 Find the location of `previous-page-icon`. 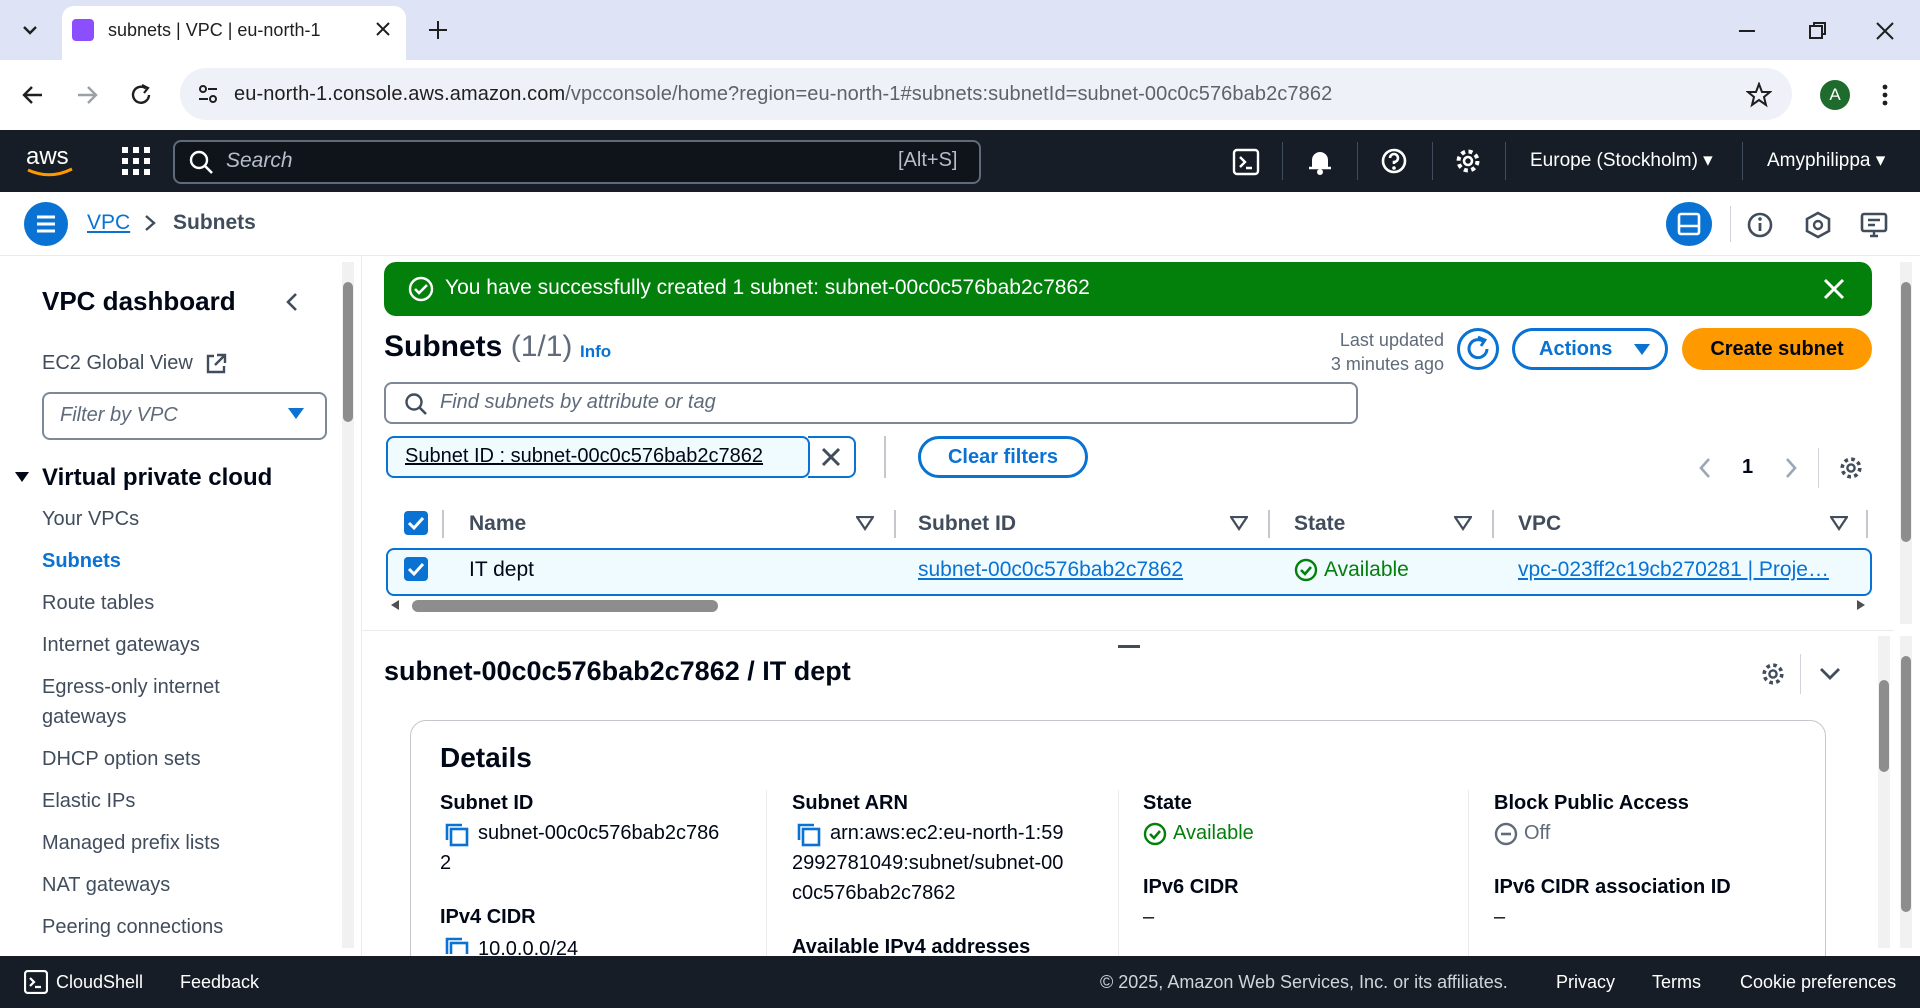

previous-page-icon is located at coordinates (1705, 468).